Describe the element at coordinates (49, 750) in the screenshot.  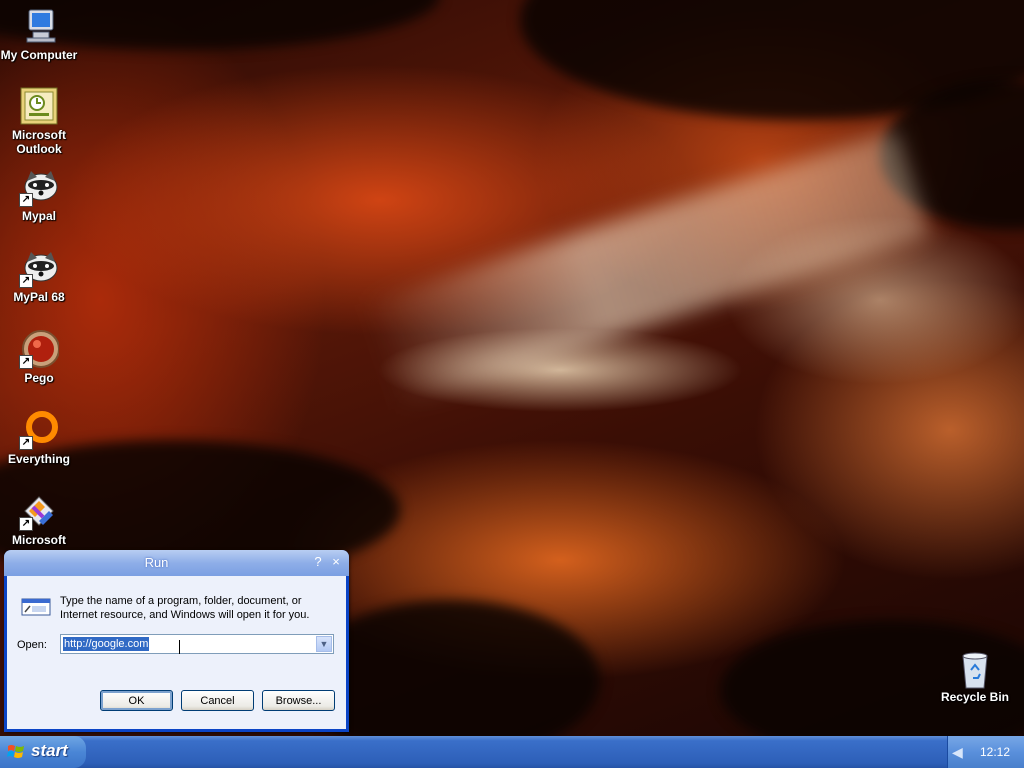
I see `start-label: start` at that location.